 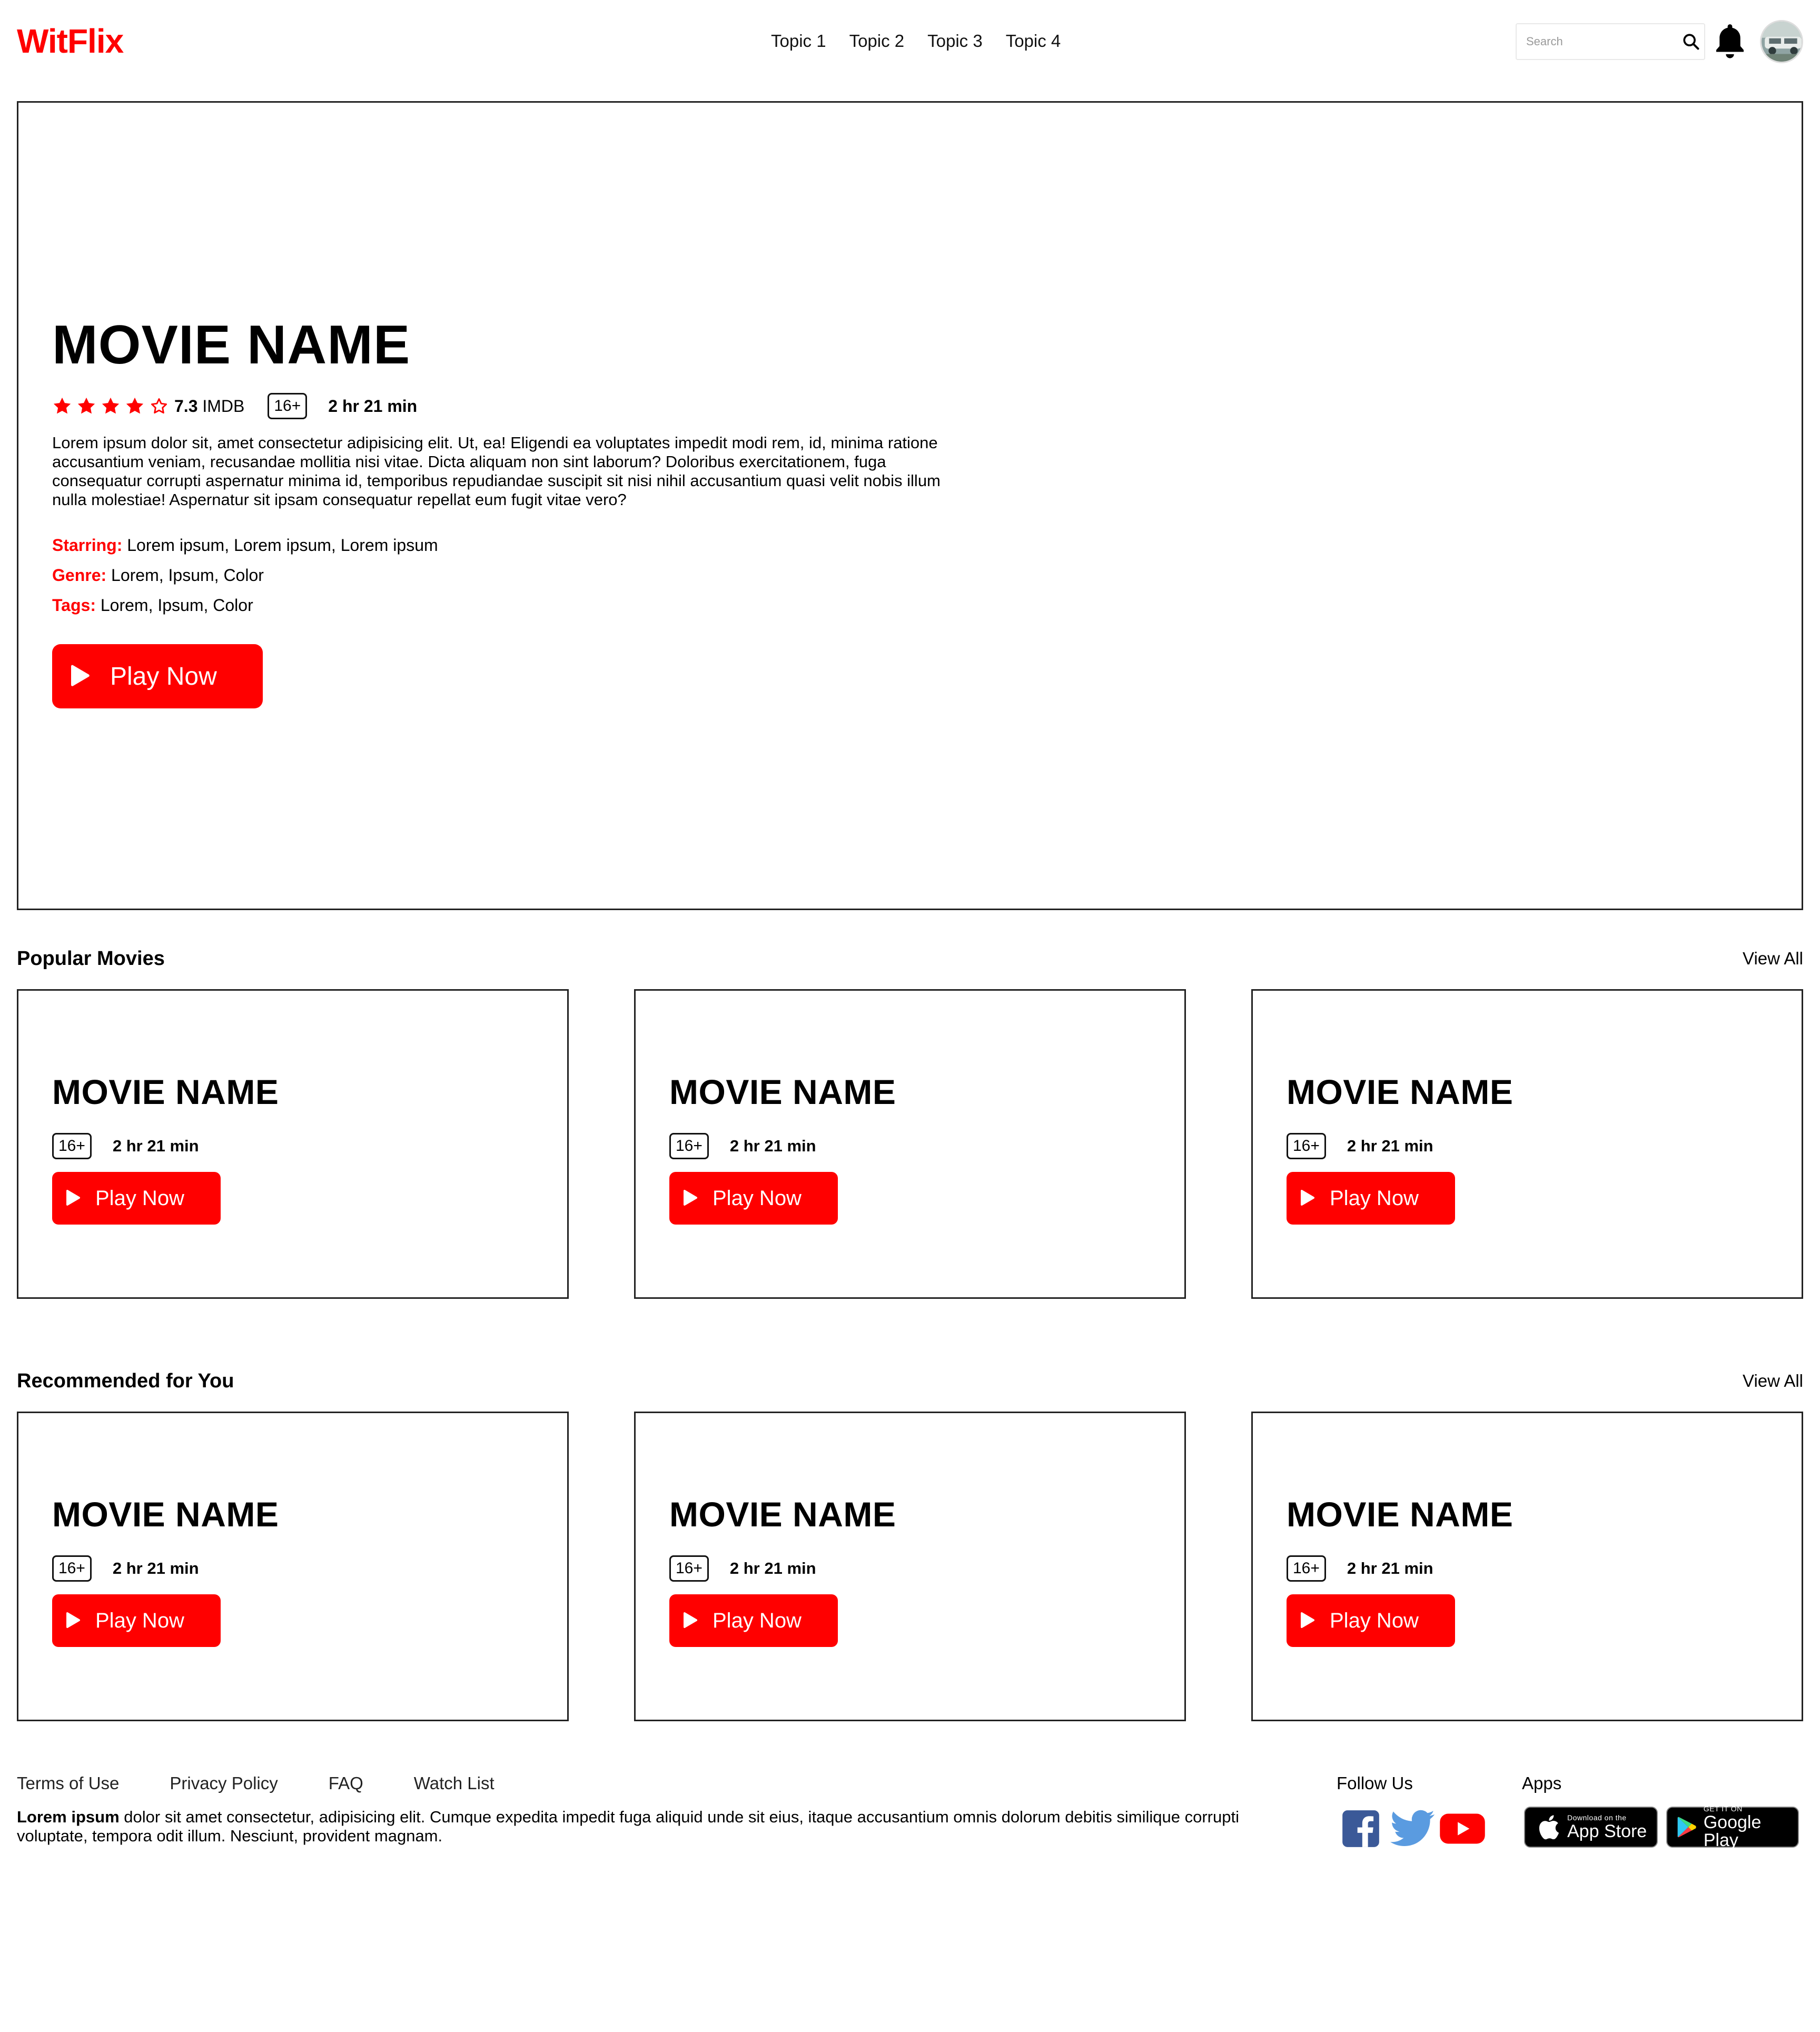 I want to click on search-box, so click(x=1610, y=41).